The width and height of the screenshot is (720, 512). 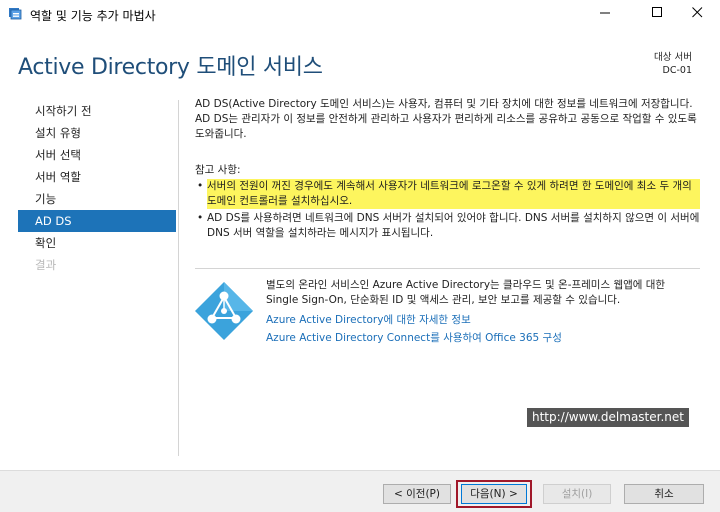 What do you see at coordinates (360, 491) in the screenshot?
I see `footer-bar: < 이전(P) 다음(N) > 설치(I) 취소` at bounding box center [360, 491].